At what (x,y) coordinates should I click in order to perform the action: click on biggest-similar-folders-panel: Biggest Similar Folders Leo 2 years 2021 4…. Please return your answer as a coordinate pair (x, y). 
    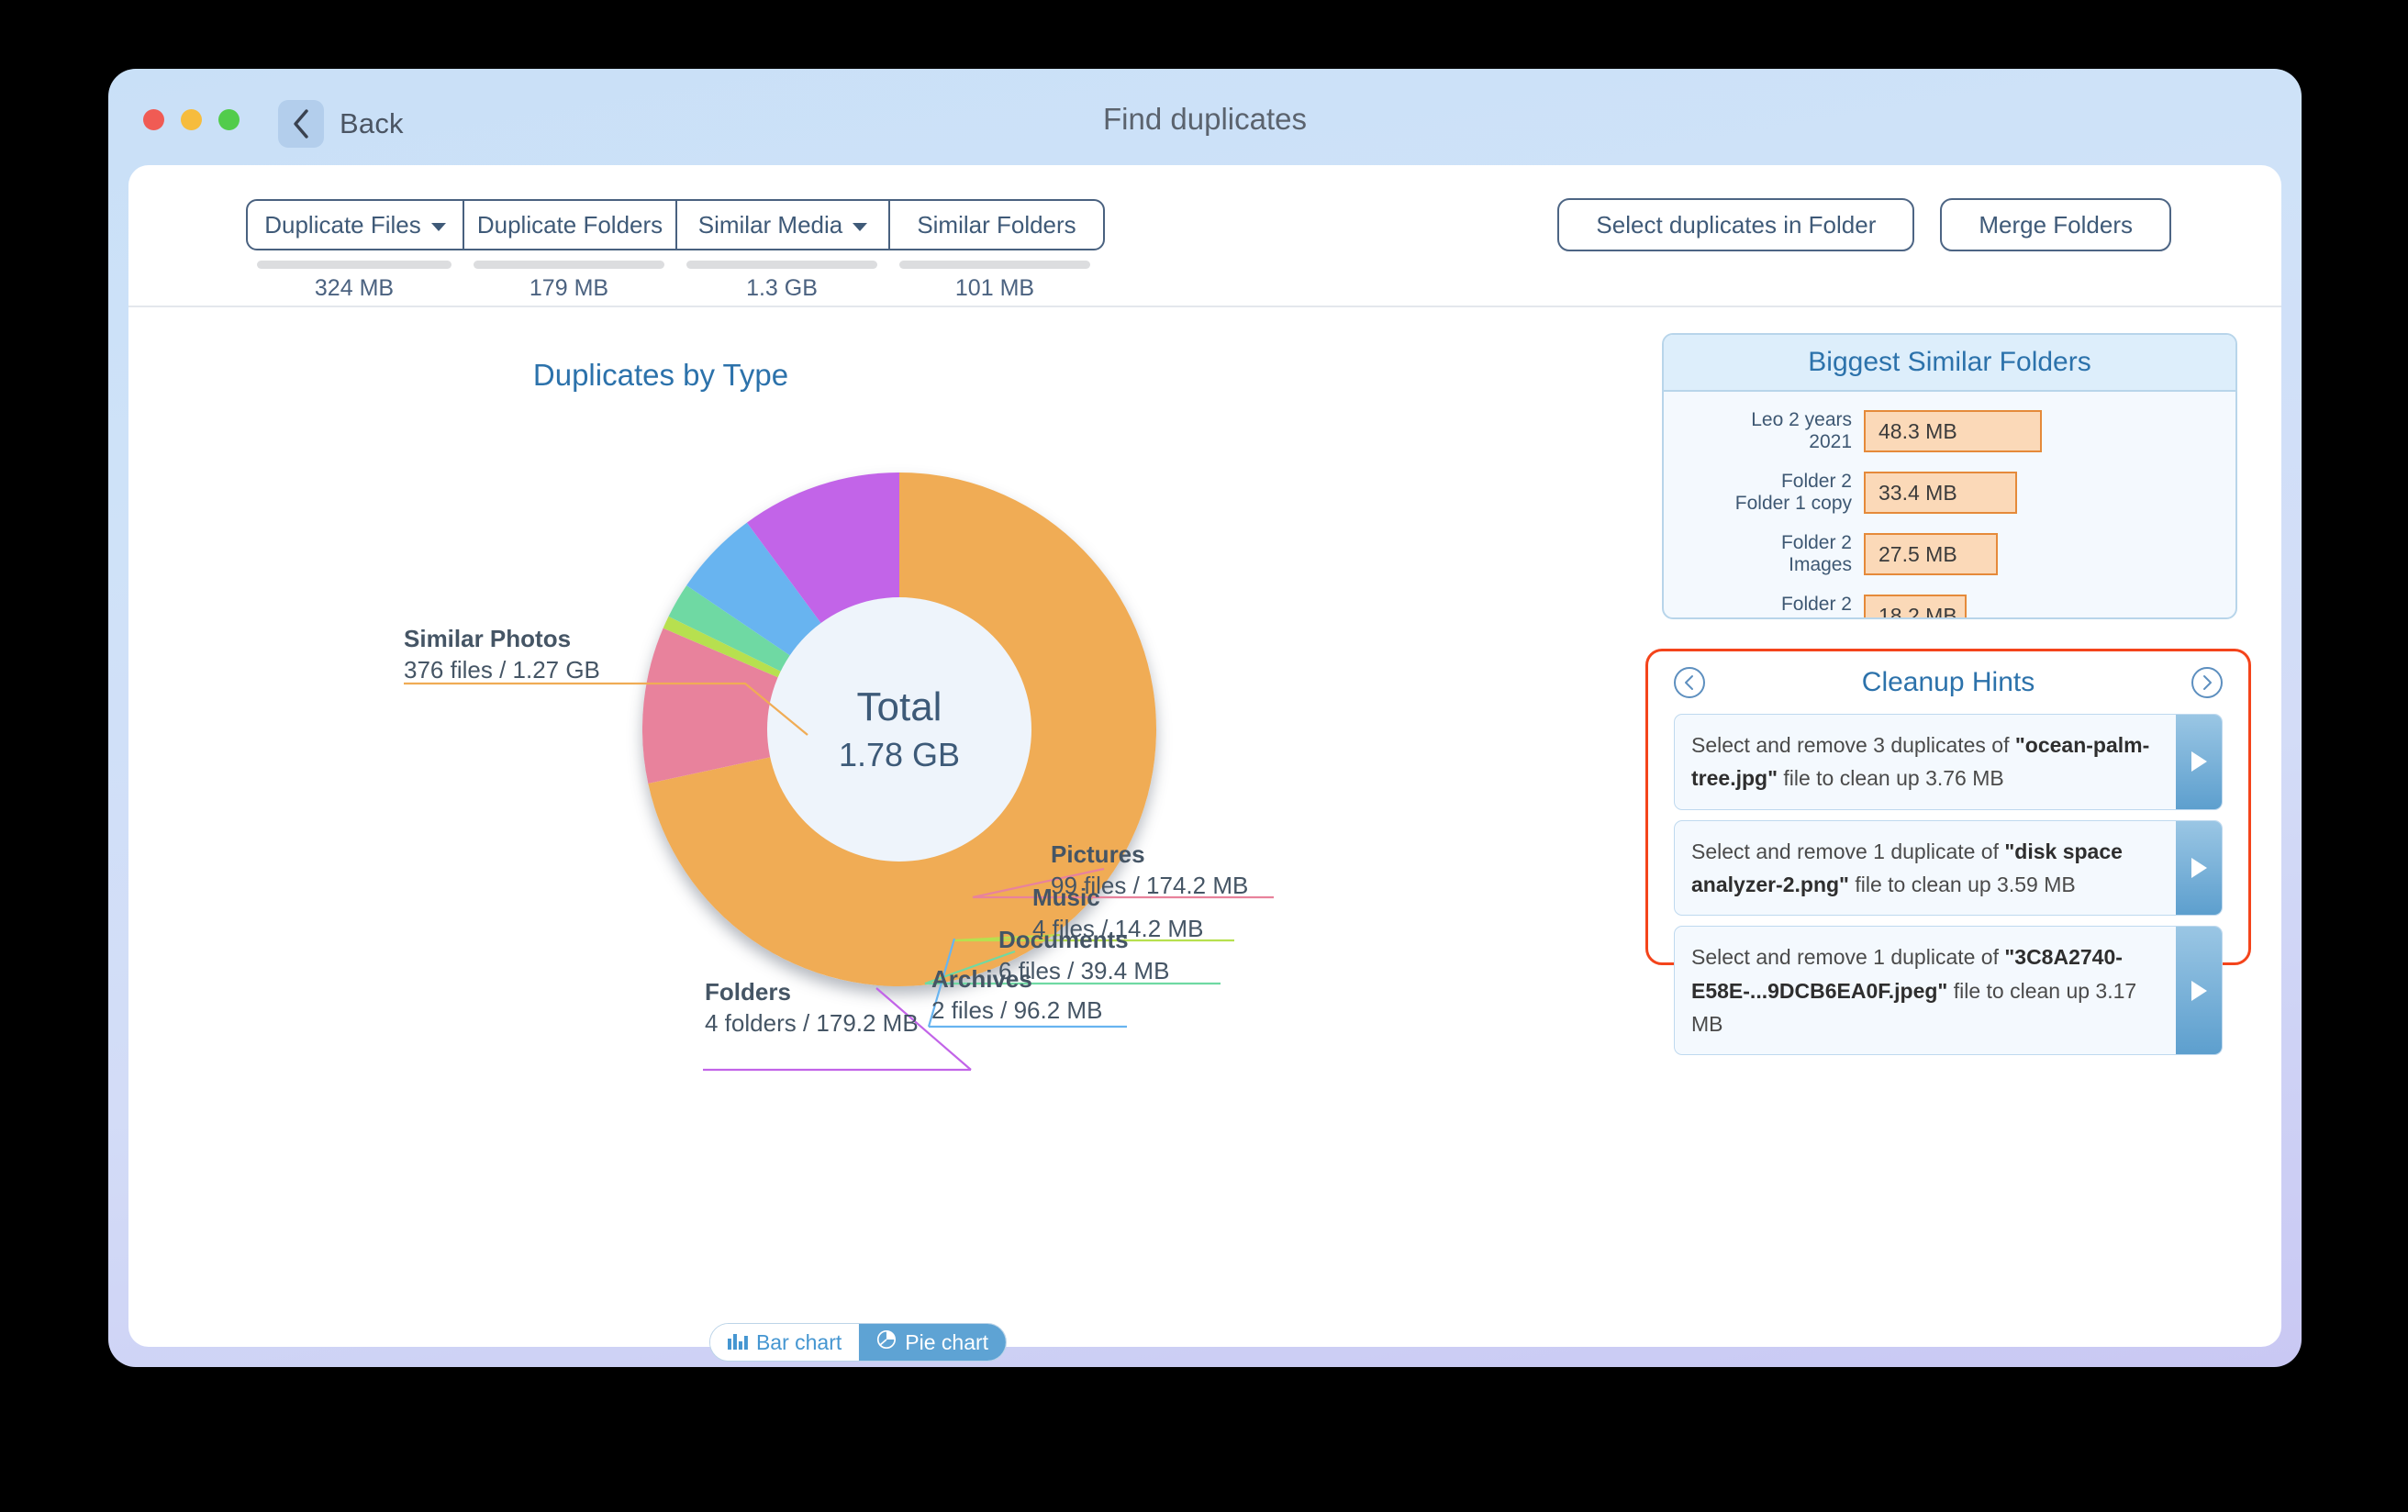
    Looking at the image, I should click on (1949, 476).